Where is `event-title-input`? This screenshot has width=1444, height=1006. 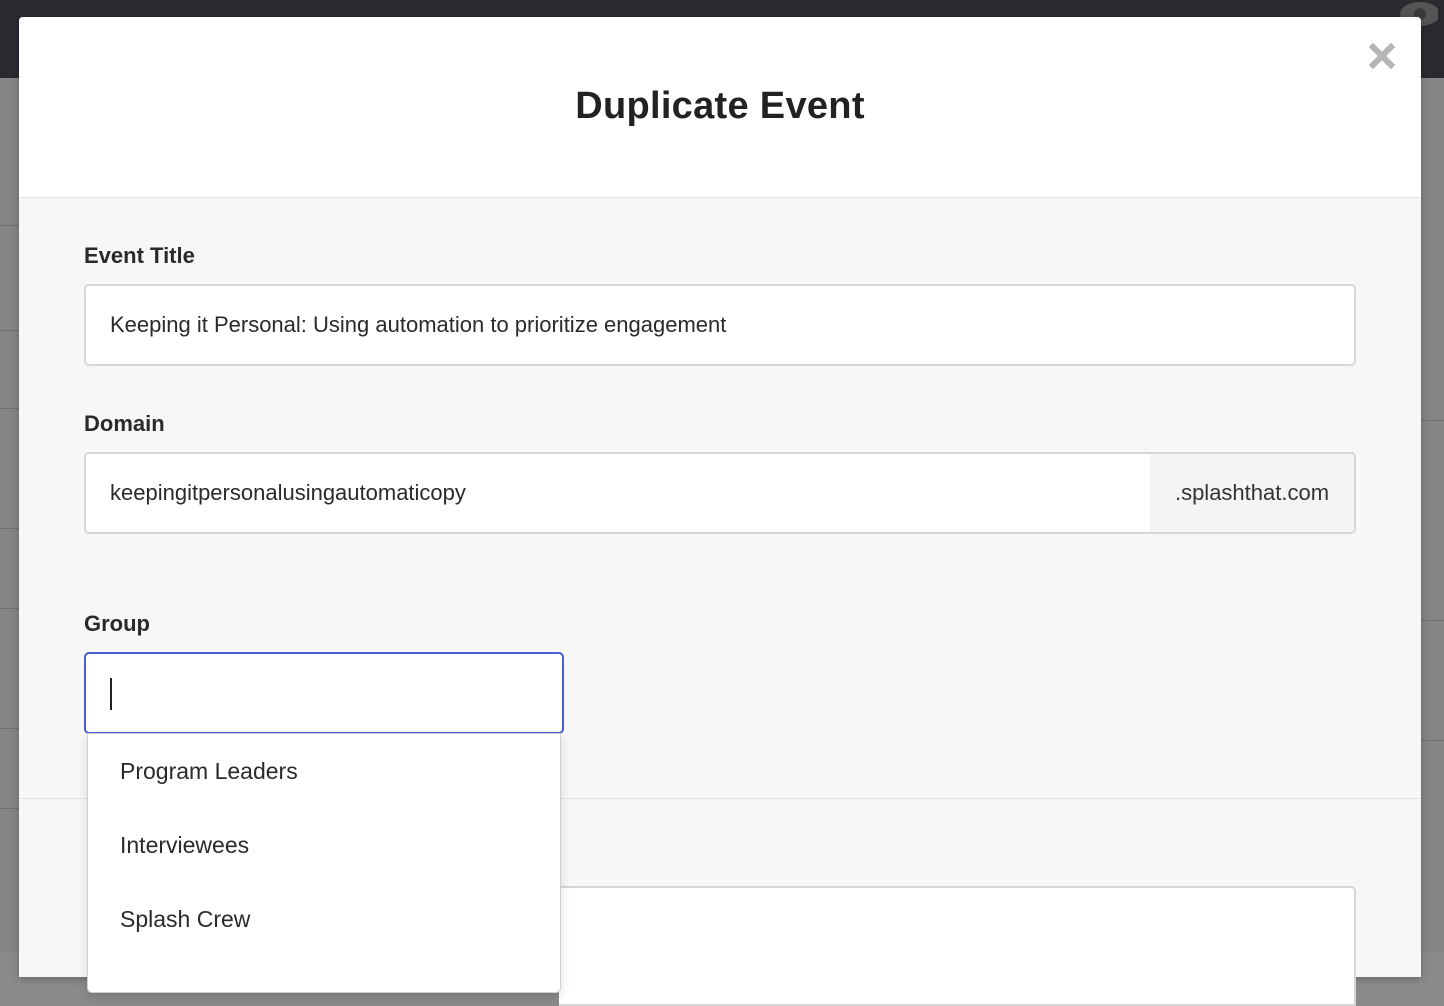
event-title-input is located at coordinates (720, 325).